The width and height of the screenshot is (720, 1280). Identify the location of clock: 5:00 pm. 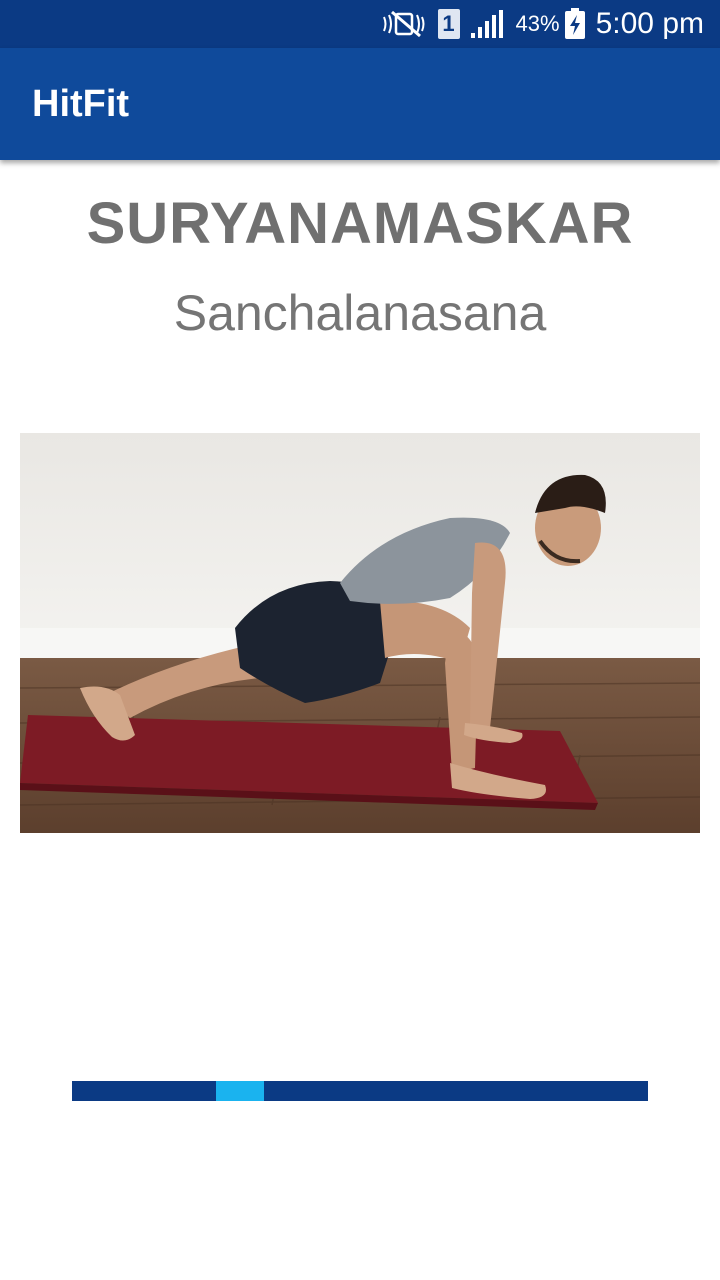
(649, 23).